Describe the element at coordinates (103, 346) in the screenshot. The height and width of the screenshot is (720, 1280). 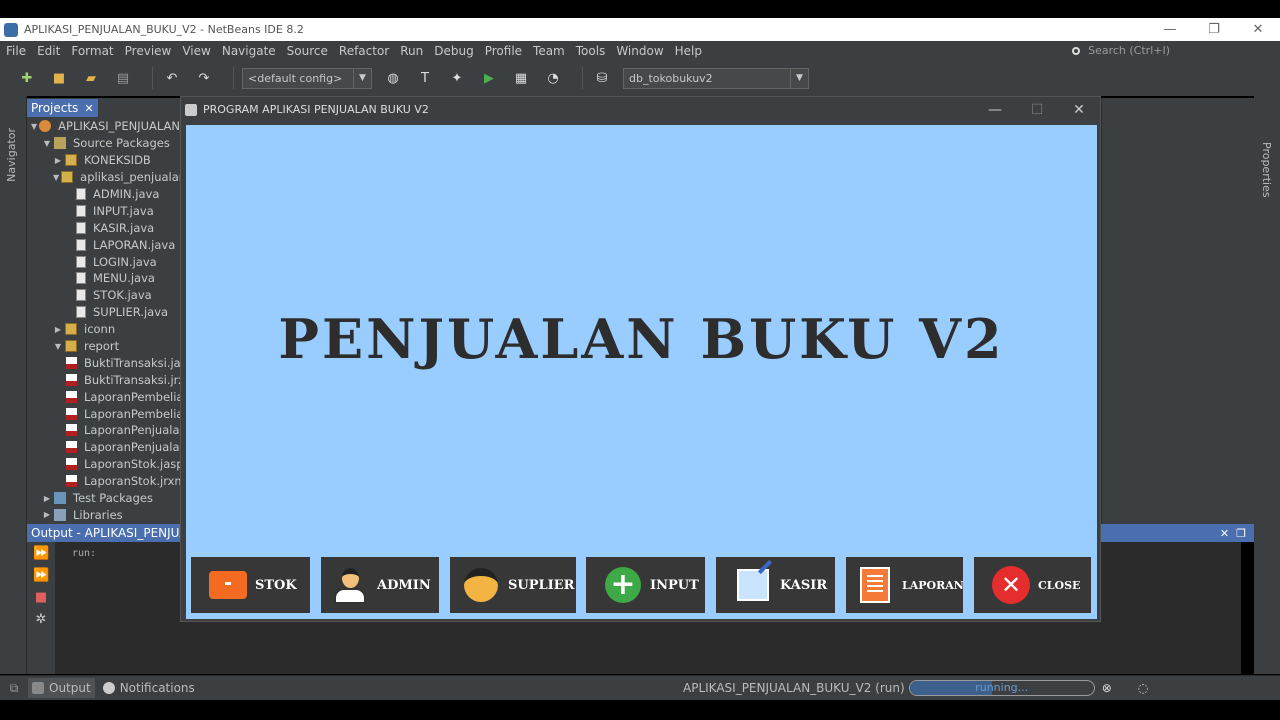
I see `tree-item: ▼ report` at that location.